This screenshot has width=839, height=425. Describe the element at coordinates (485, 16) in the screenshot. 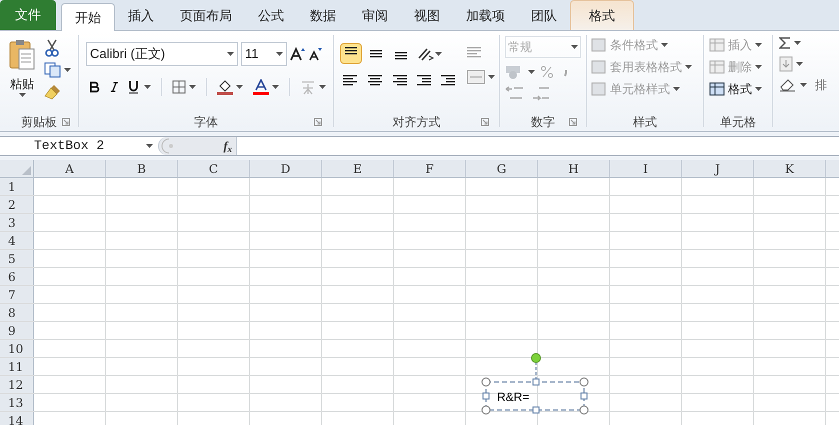

I see `ribbon-tab: 加载项` at that location.